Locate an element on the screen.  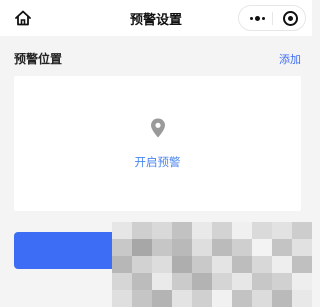
more-dots-icon is located at coordinates (257, 18).